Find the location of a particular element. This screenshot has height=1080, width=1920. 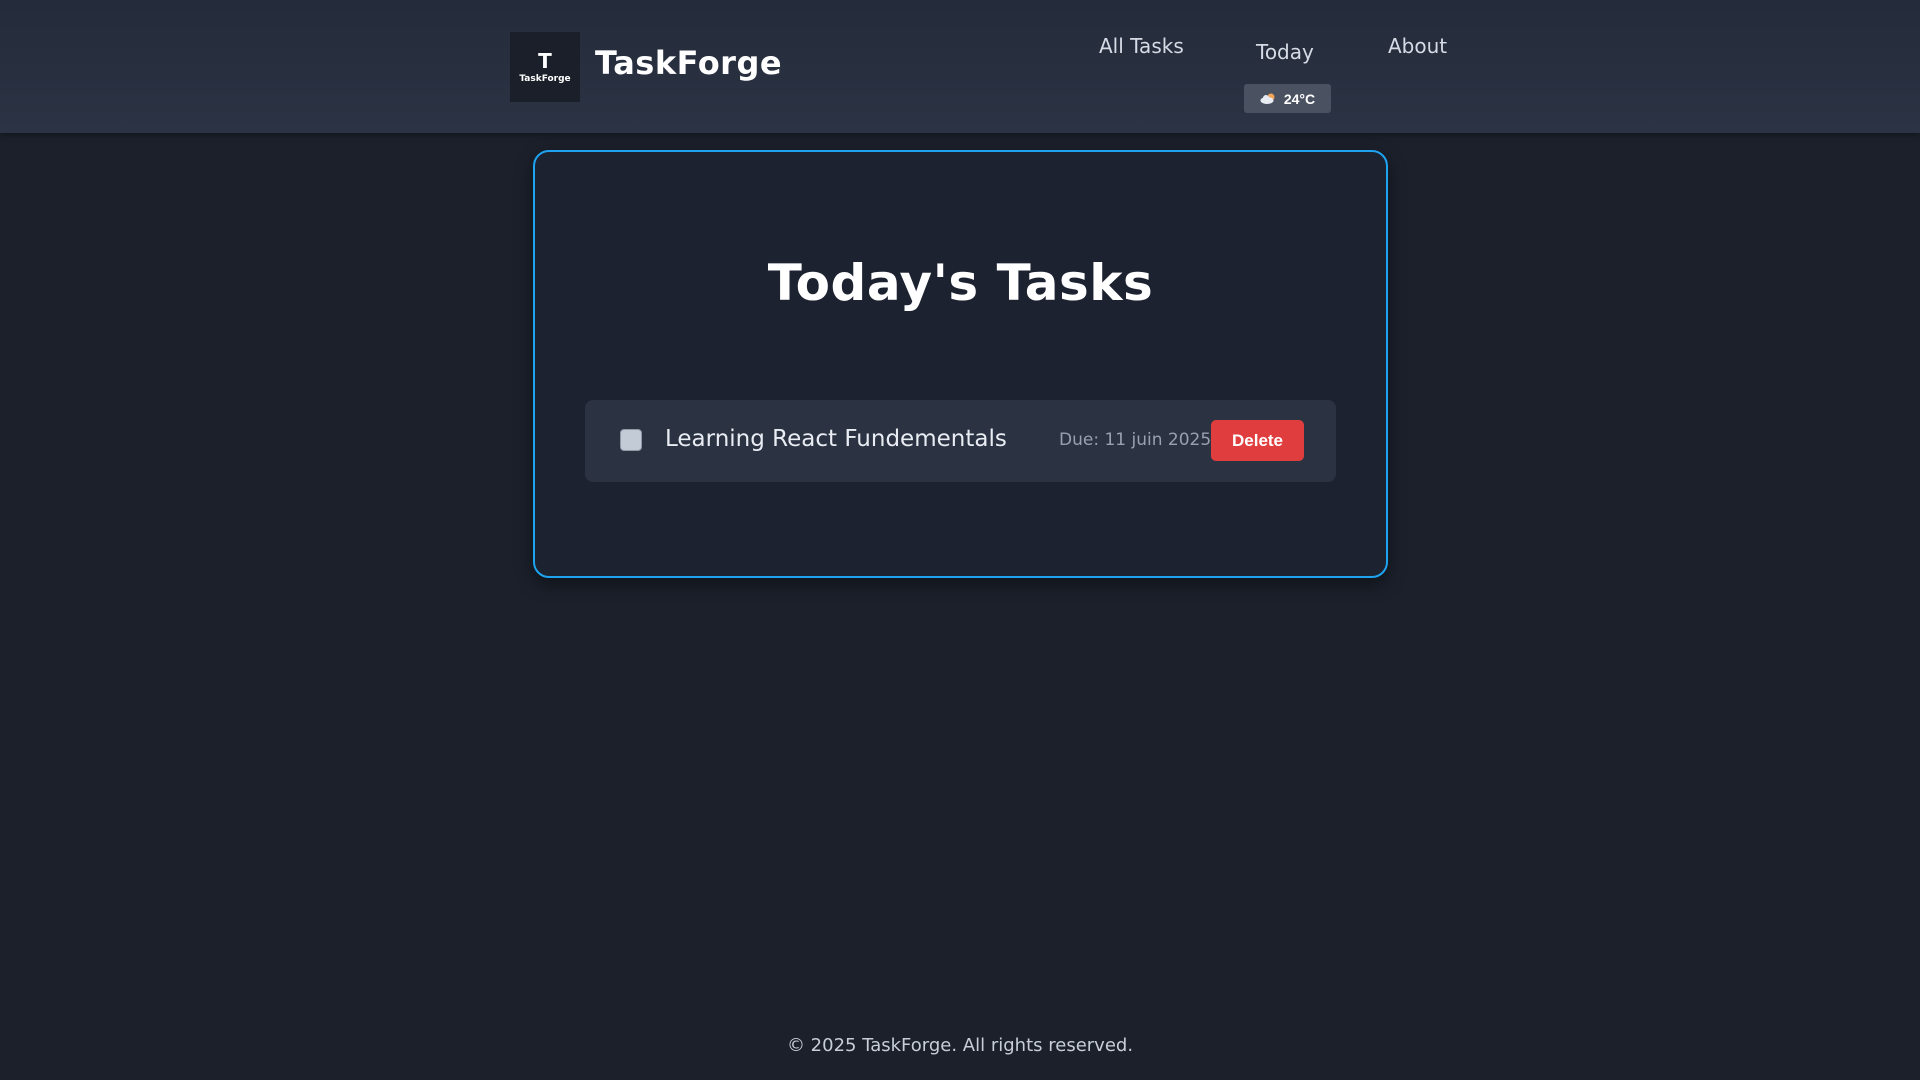

task-checkbox is located at coordinates (631, 440).